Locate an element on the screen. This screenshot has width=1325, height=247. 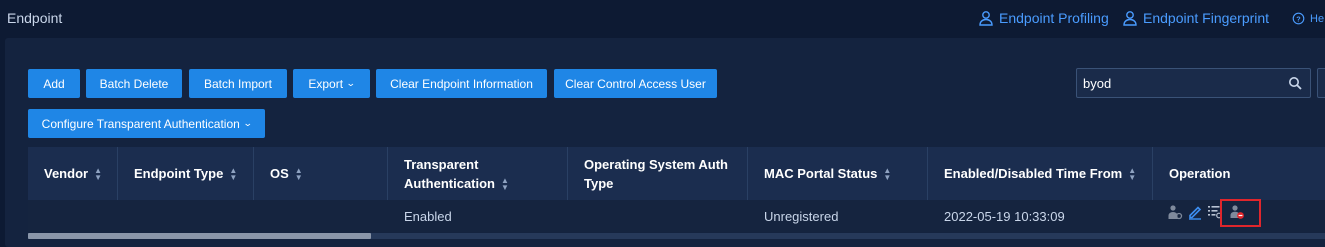
column-label: Operation is located at coordinates (1200, 173).